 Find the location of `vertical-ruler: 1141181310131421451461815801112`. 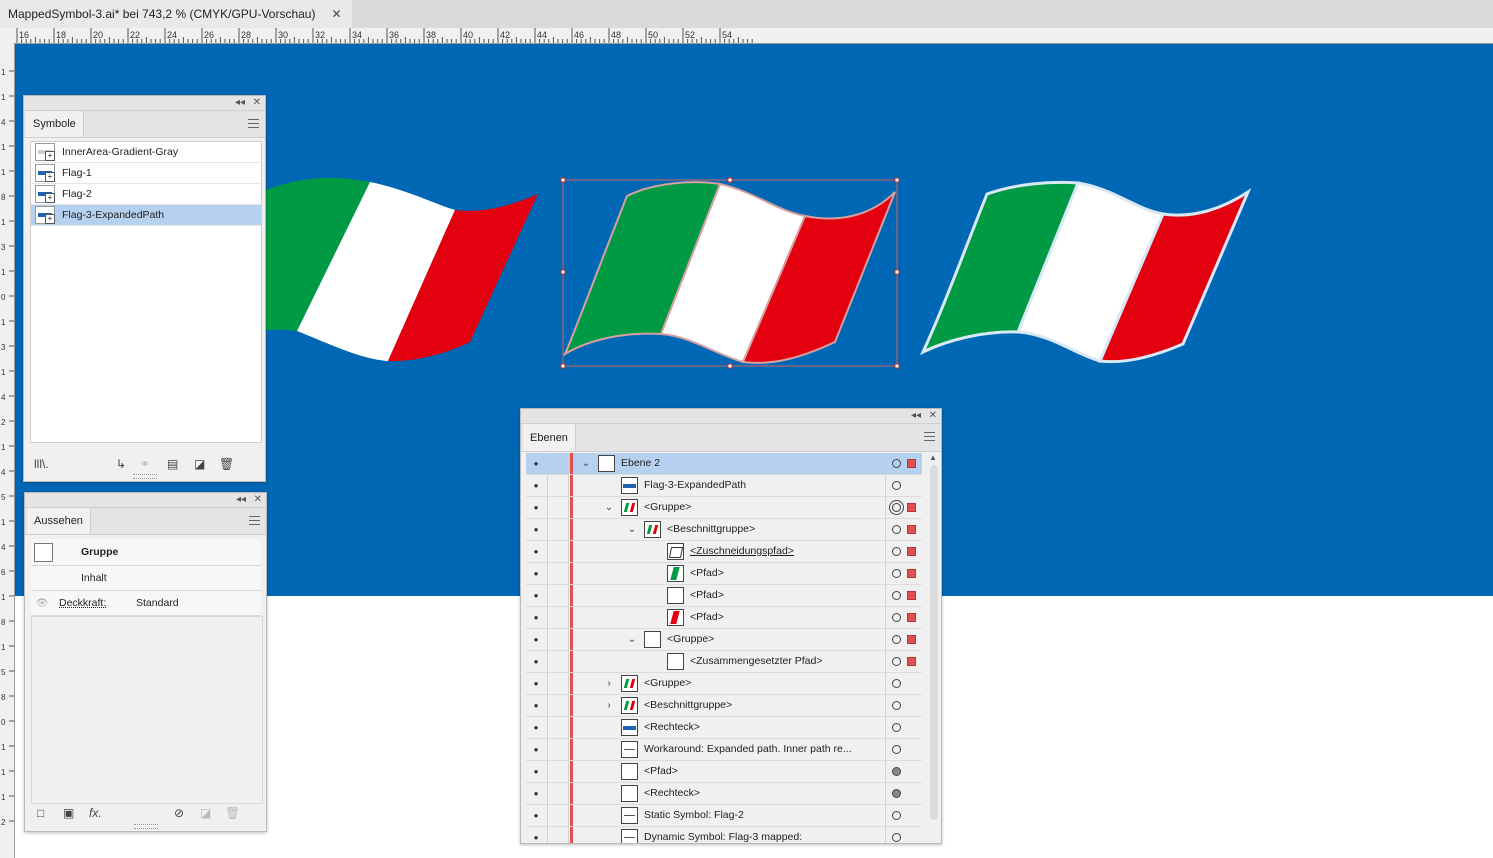

vertical-ruler: 1141181310131421451461815801112 is located at coordinates (7, 450).